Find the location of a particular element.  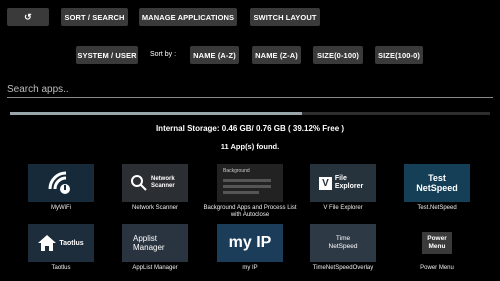

app-tile: my IP my IP is located at coordinates (250, 252).